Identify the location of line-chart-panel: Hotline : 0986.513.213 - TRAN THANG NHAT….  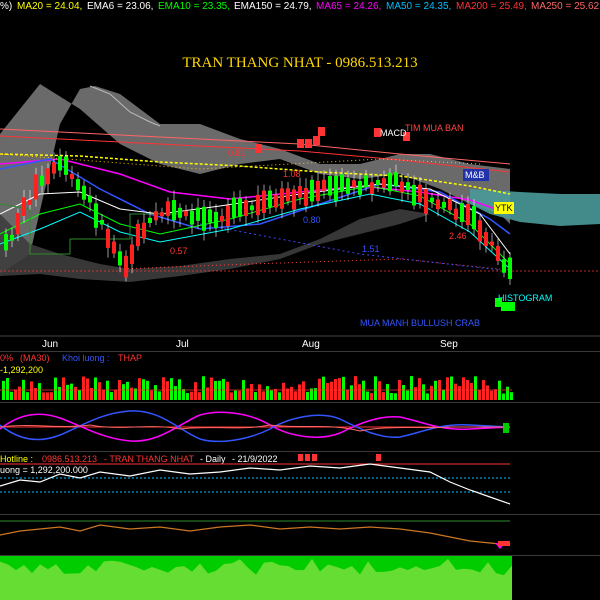
(300, 483).